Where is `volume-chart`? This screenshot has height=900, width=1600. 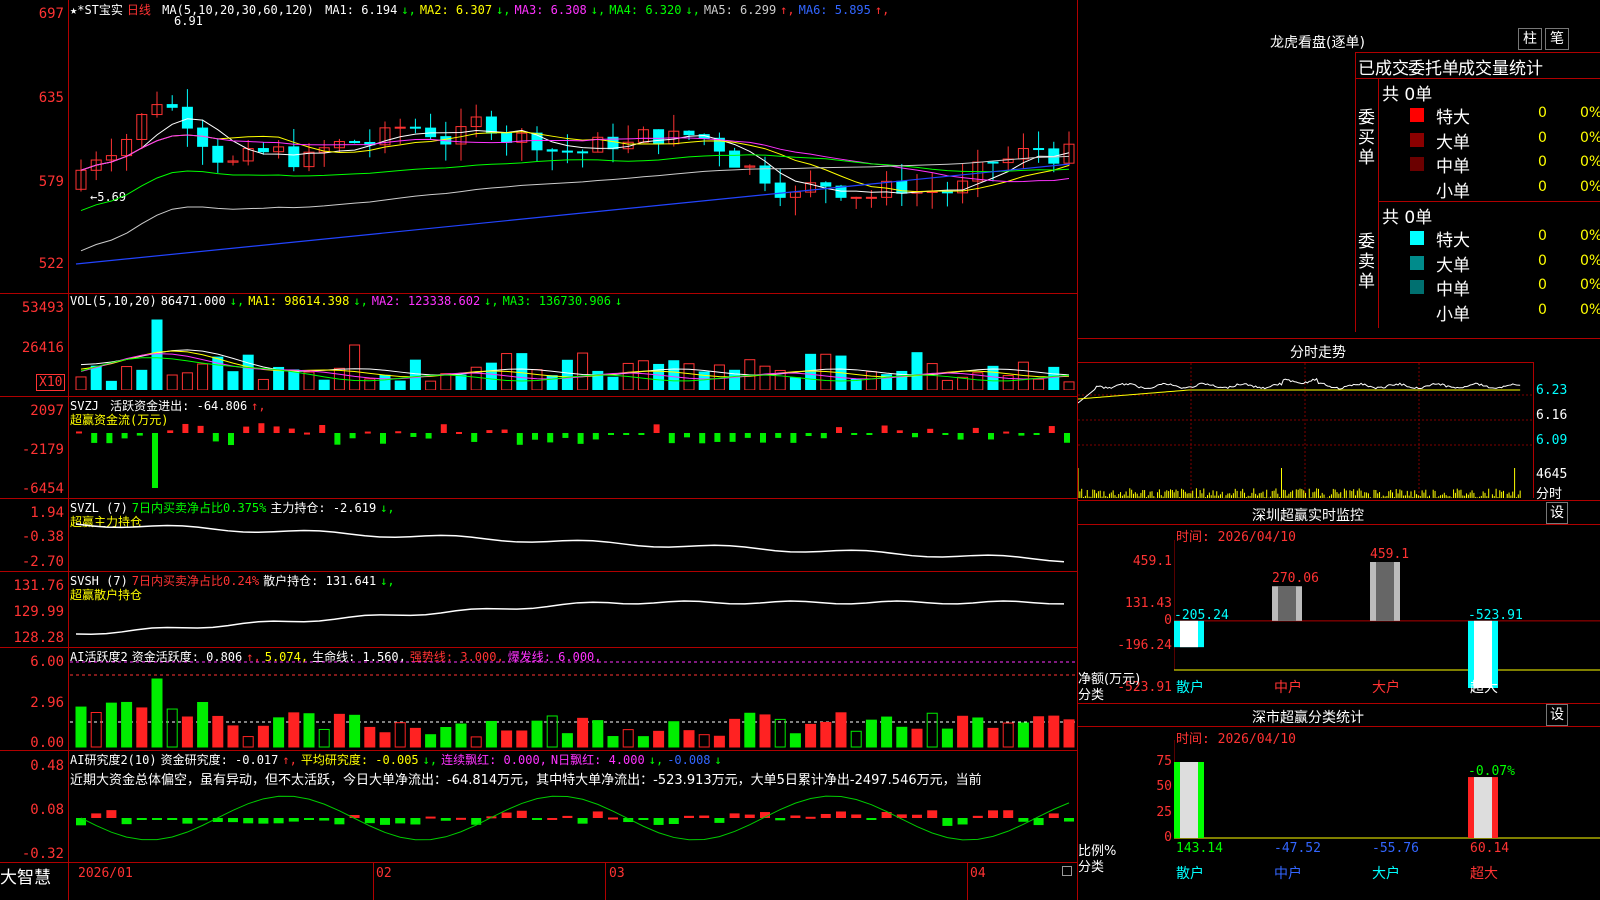
volume-chart is located at coordinates (573, 350).